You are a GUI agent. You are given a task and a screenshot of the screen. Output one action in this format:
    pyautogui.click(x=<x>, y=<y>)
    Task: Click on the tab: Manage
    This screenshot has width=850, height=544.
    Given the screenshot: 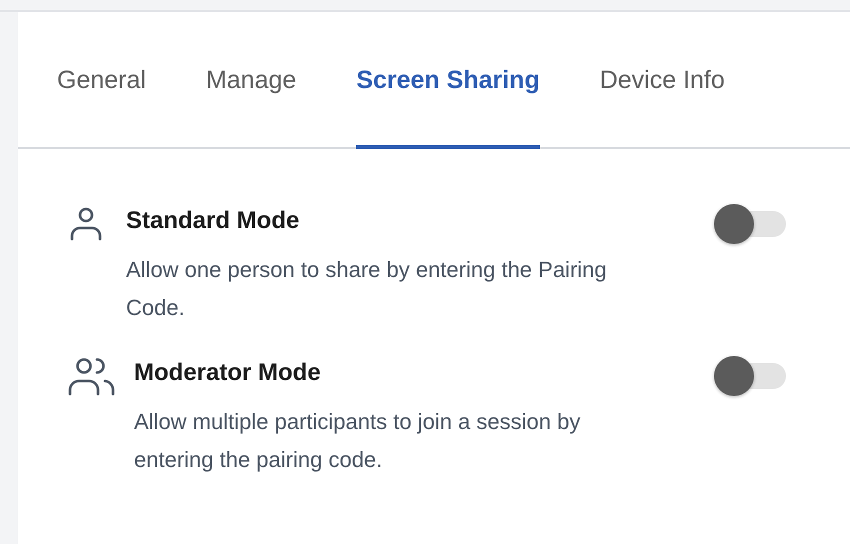 What is the action you would take?
    pyautogui.click(x=251, y=80)
    